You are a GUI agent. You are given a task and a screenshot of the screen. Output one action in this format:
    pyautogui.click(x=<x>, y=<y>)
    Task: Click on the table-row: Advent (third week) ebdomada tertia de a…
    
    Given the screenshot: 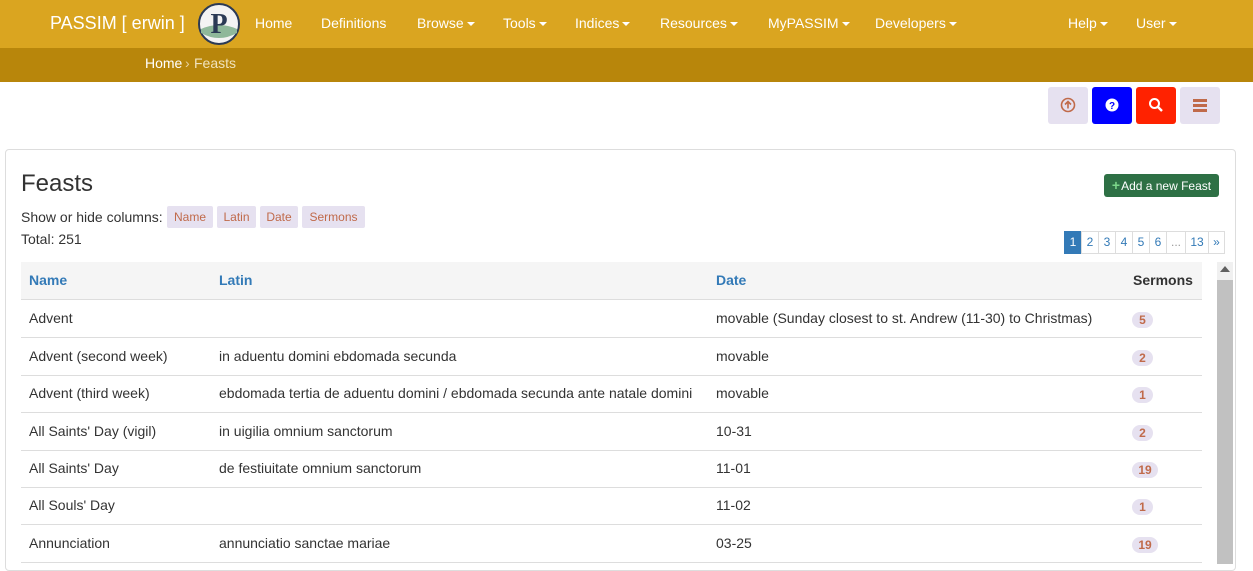 What is the action you would take?
    pyautogui.click(x=611, y=394)
    